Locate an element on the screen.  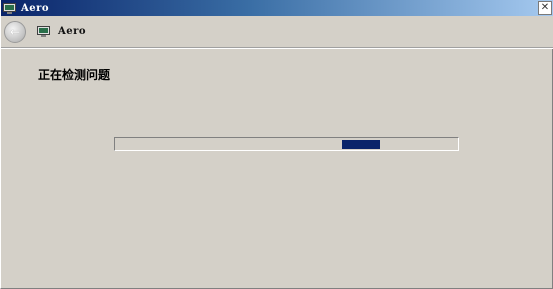
close-button: ✕ is located at coordinates (545, 8).